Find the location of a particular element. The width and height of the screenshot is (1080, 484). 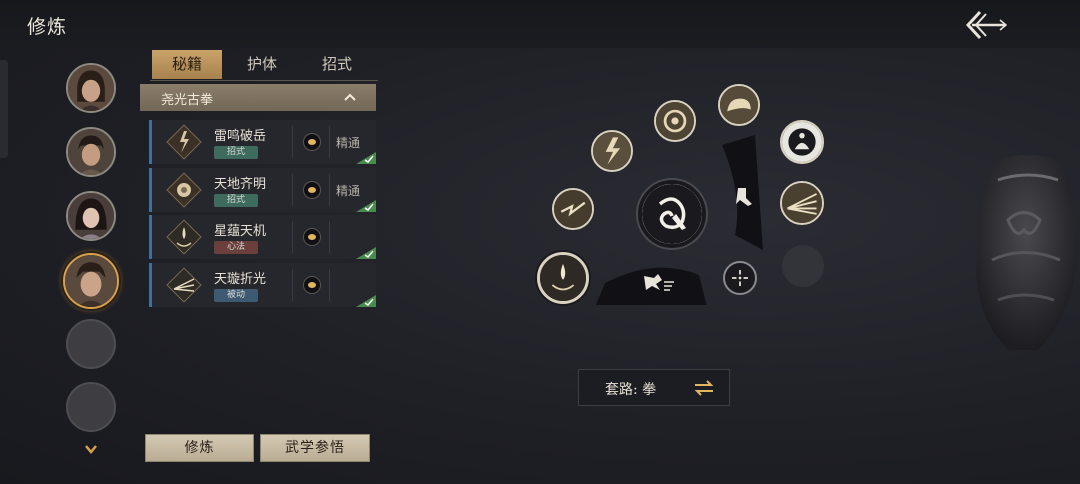

route-label: 套路: 拳 is located at coordinates (631, 390).